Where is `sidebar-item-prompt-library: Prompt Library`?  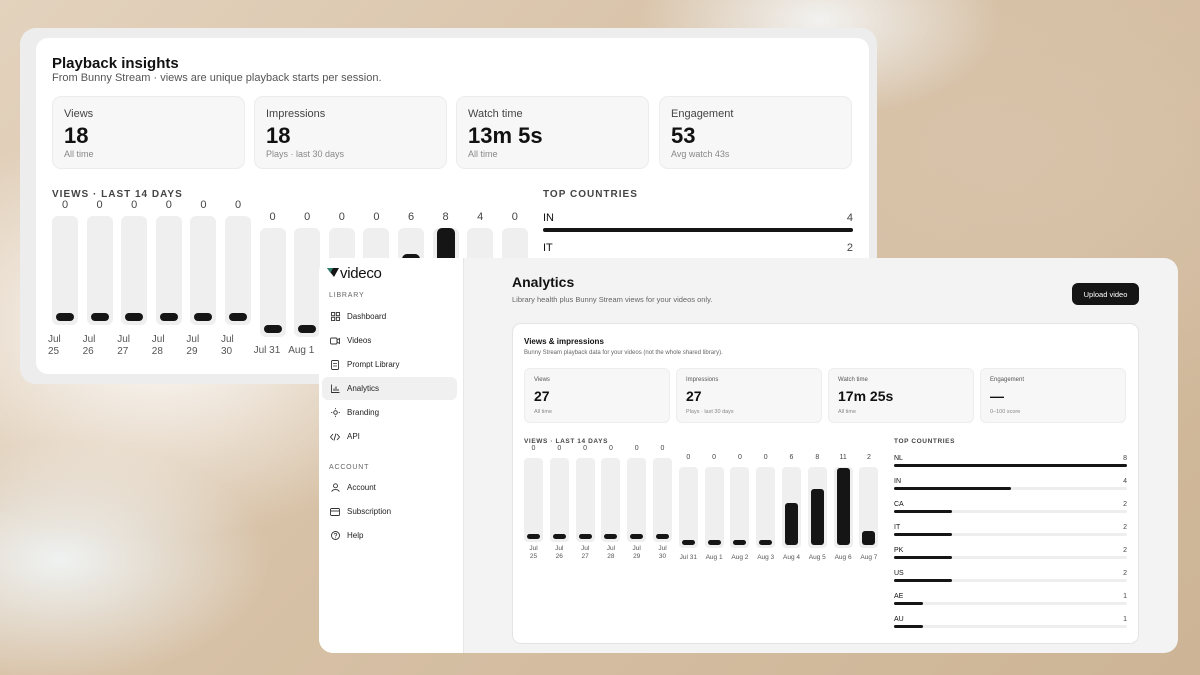
sidebar-item-prompt-library: Prompt Library is located at coordinates (389, 364).